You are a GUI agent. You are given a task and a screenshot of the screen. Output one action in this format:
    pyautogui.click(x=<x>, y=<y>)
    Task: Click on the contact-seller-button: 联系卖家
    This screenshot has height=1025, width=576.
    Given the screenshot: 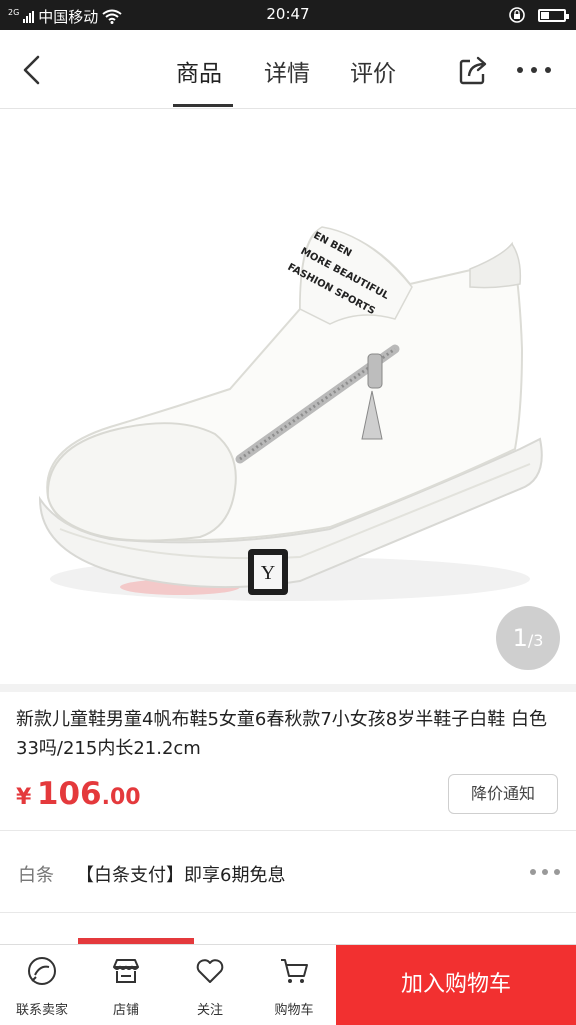 What is the action you would take?
    pyautogui.click(x=42, y=985)
    